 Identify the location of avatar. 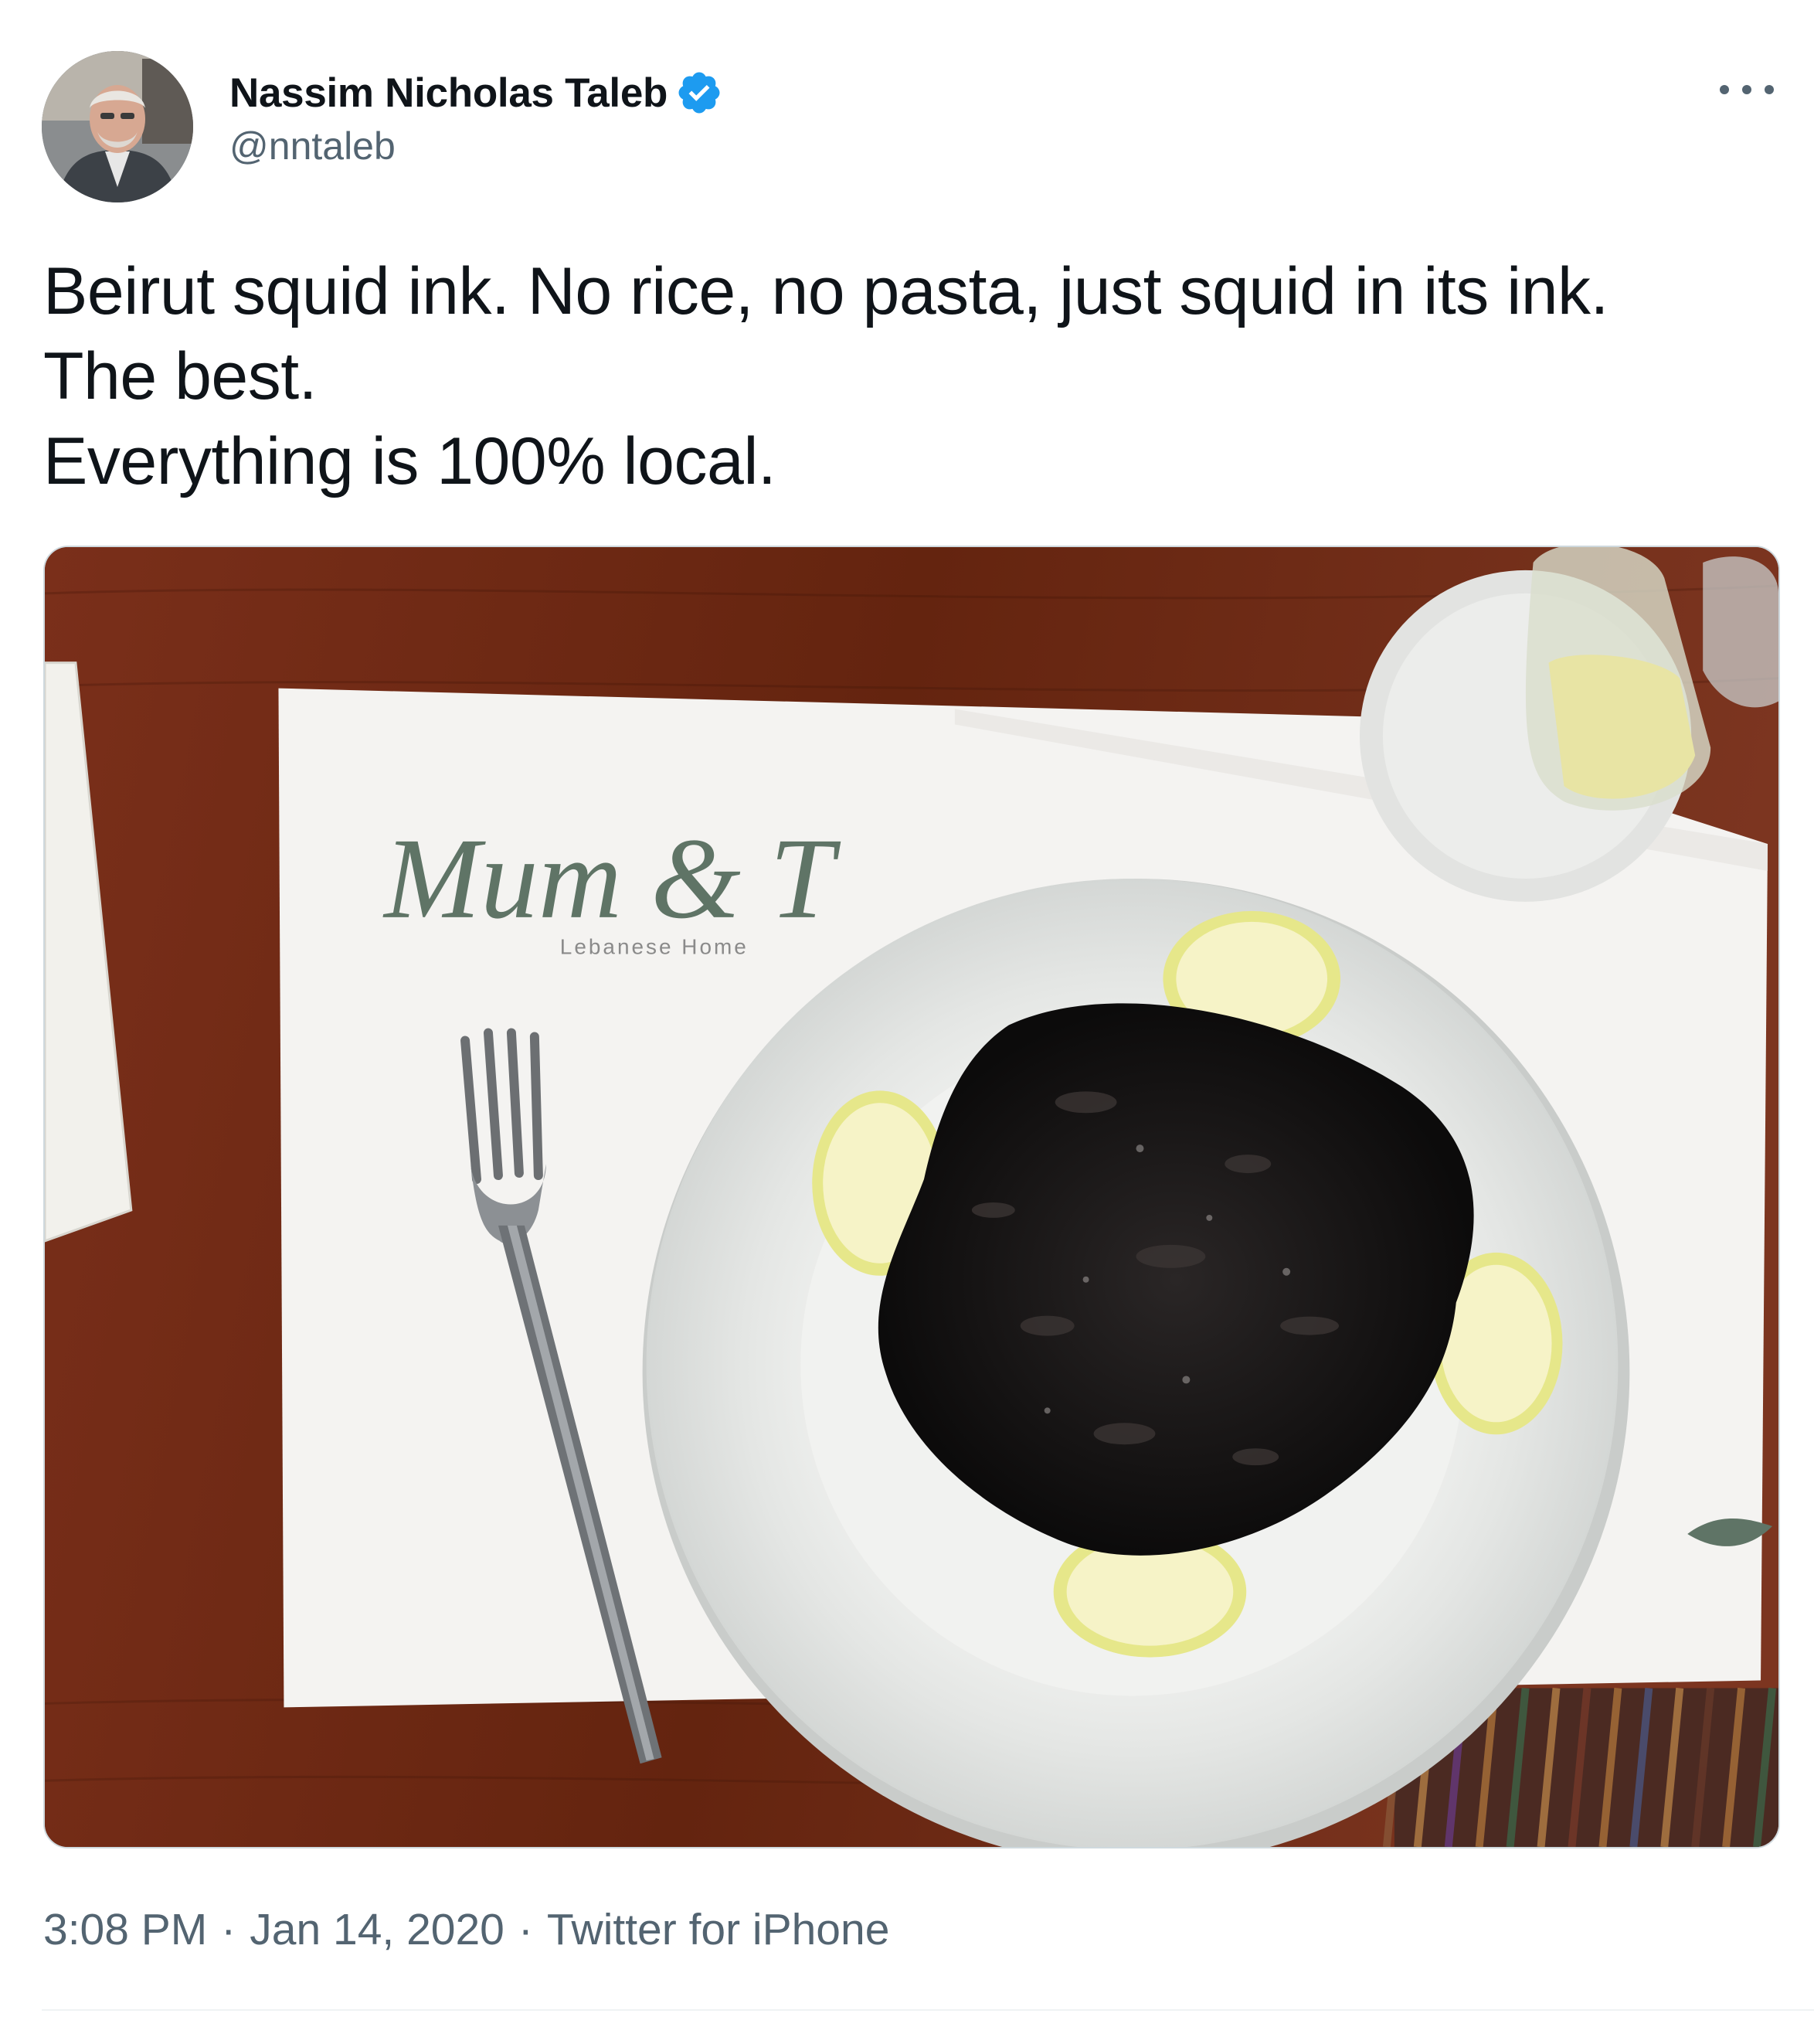
(117, 126).